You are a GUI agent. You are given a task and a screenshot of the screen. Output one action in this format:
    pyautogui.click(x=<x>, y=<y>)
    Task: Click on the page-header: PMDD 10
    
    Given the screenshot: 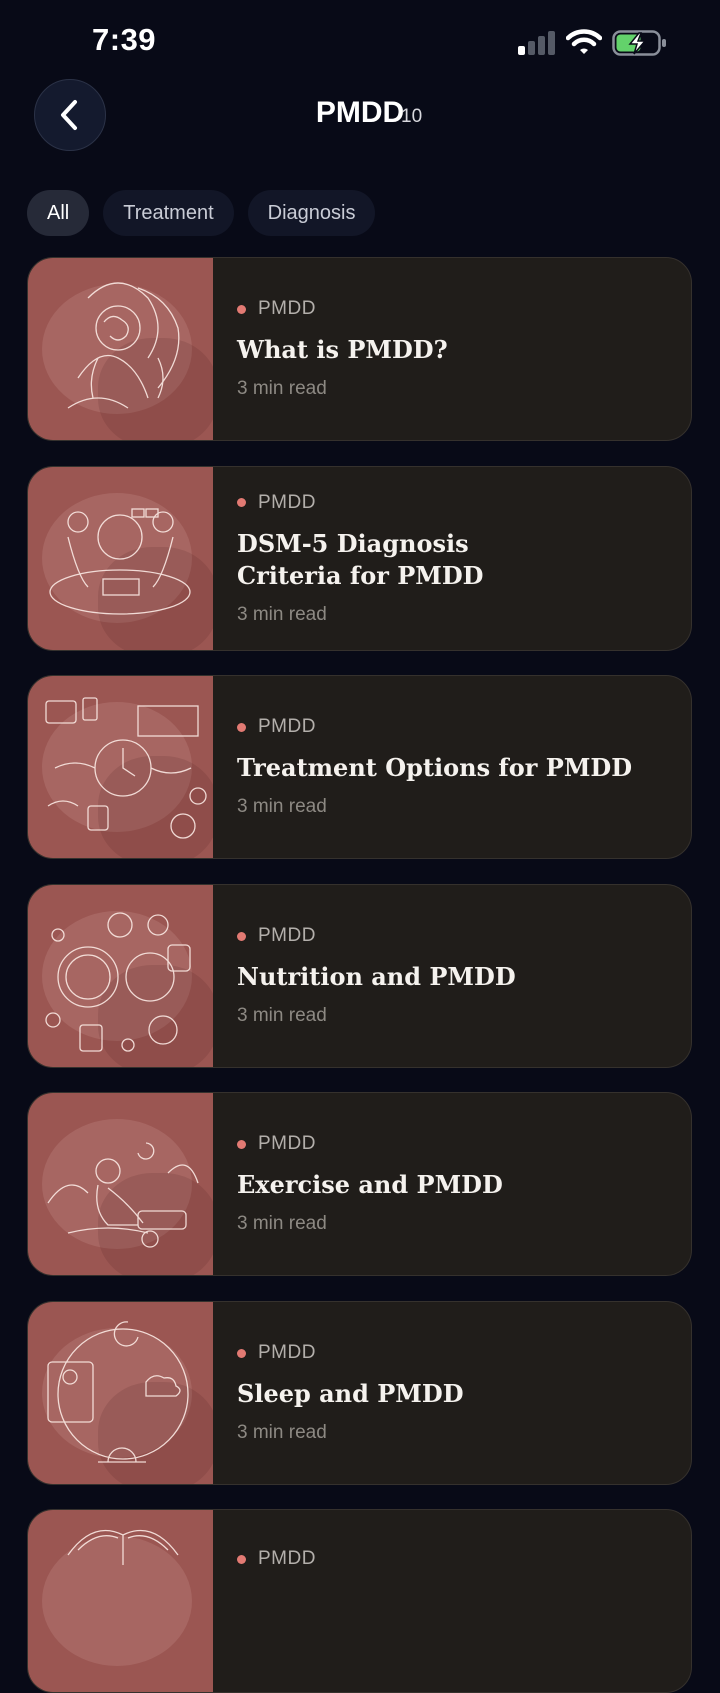 What is the action you would take?
    pyautogui.click(x=360, y=113)
    